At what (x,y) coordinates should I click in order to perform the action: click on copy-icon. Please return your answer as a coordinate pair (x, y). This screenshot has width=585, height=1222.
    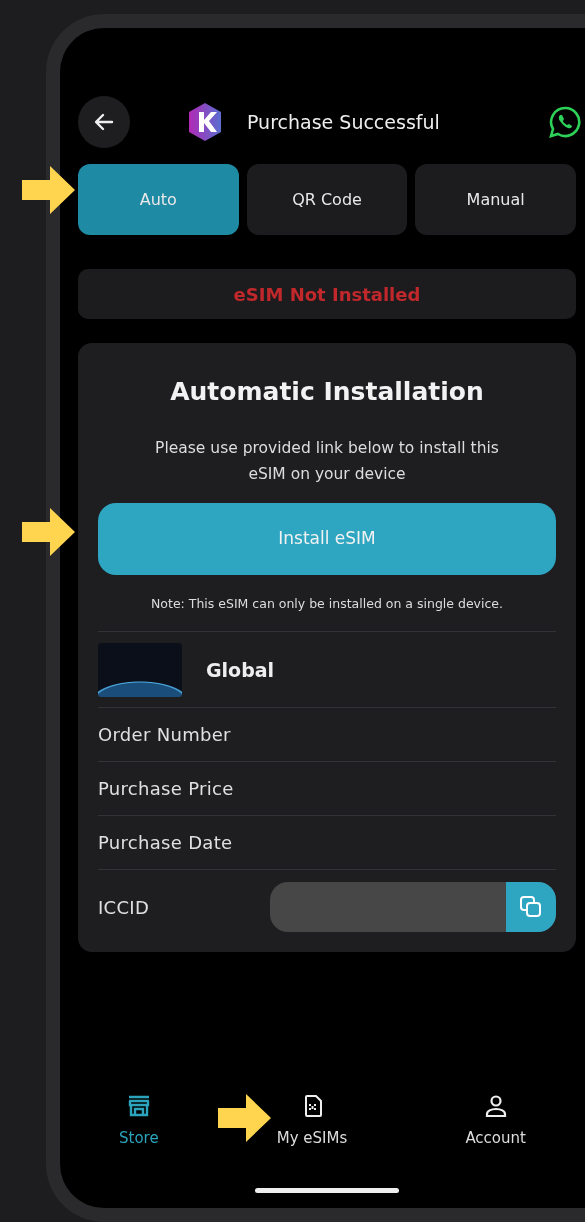
    Looking at the image, I should click on (531, 907).